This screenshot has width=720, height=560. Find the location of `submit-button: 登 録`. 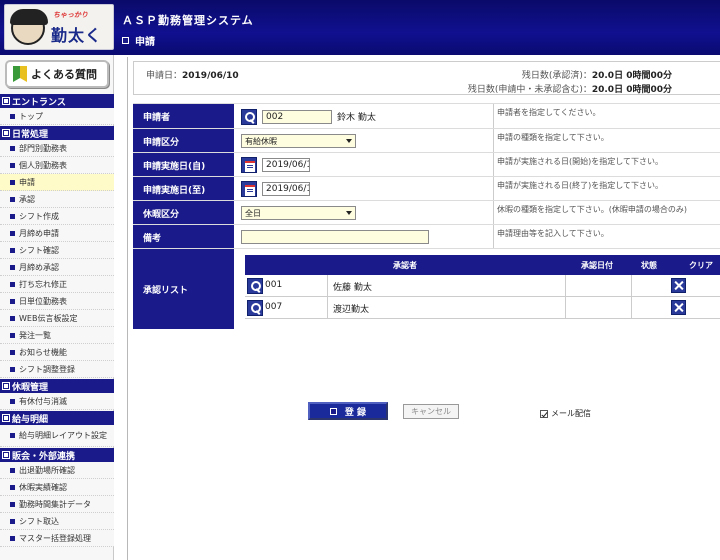

submit-button: 登 録 is located at coordinates (348, 411).